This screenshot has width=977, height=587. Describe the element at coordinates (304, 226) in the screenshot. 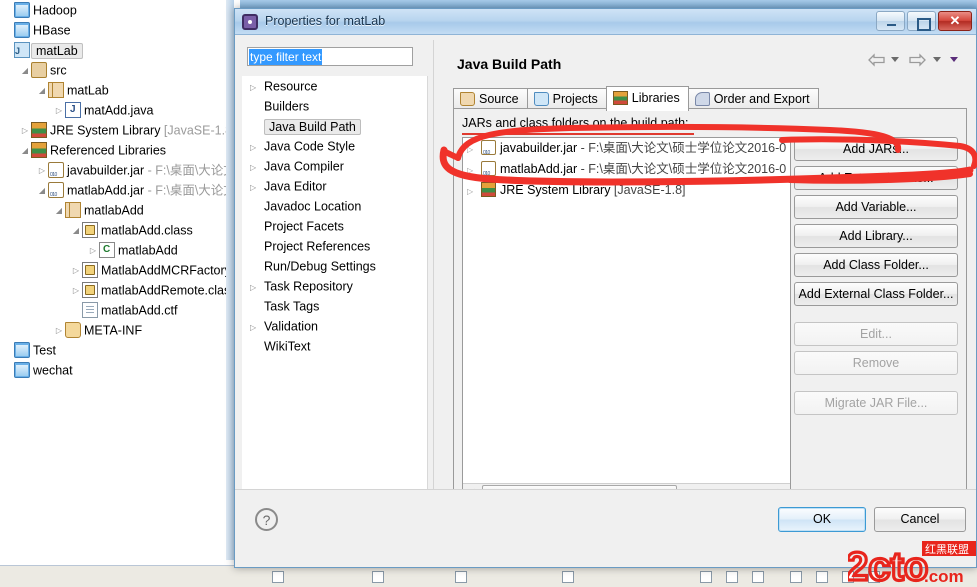

I see `settings-nav-item-label: Project Facets` at that location.